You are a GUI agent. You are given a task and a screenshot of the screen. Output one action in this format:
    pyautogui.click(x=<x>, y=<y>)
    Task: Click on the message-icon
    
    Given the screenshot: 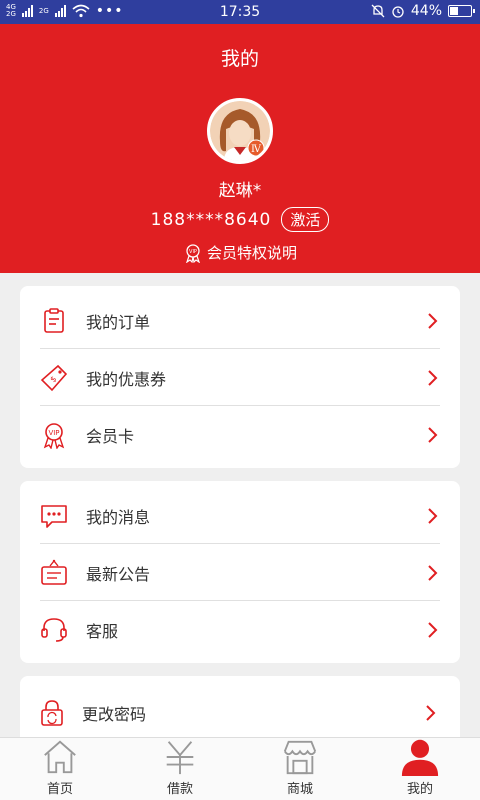 What is the action you would take?
    pyautogui.click(x=54, y=516)
    